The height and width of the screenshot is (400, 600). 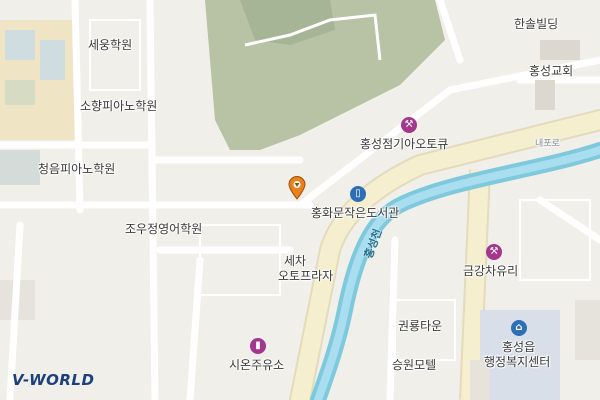 What do you see at coordinates (295, 261) in the screenshot?
I see `label-carwash: 세차` at bounding box center [295, 261].